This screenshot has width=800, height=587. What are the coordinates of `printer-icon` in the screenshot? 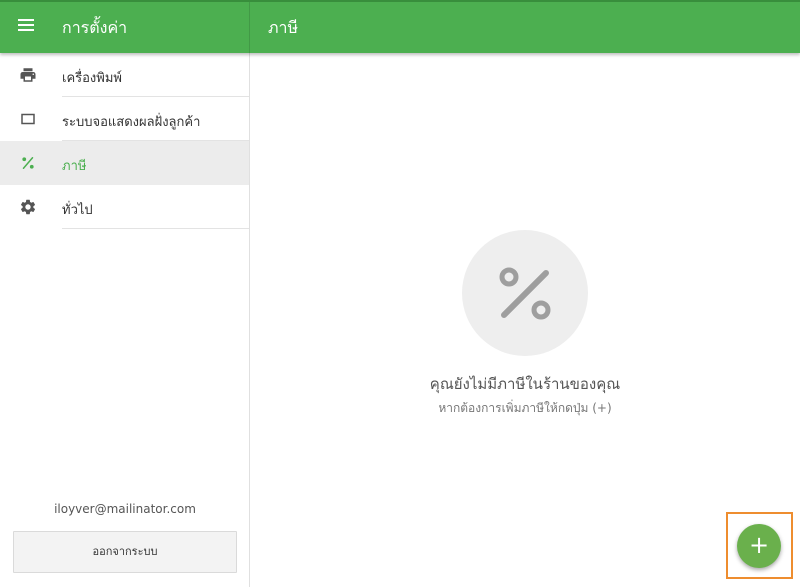 It's located at (28, 75).